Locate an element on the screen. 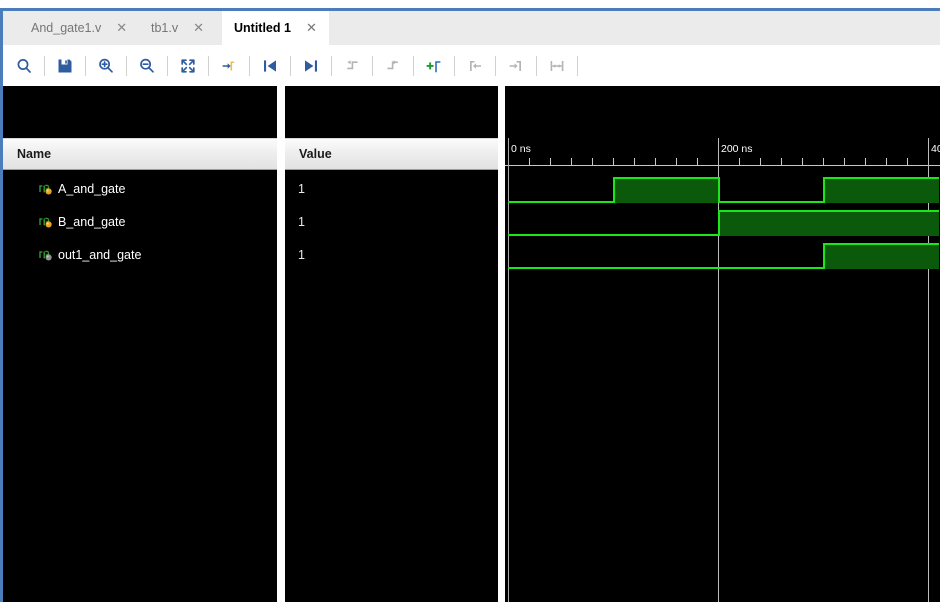 Image resolution: width=940 pixels, height=602 pixels. name-value-divider is located at coordinates (281, 344).